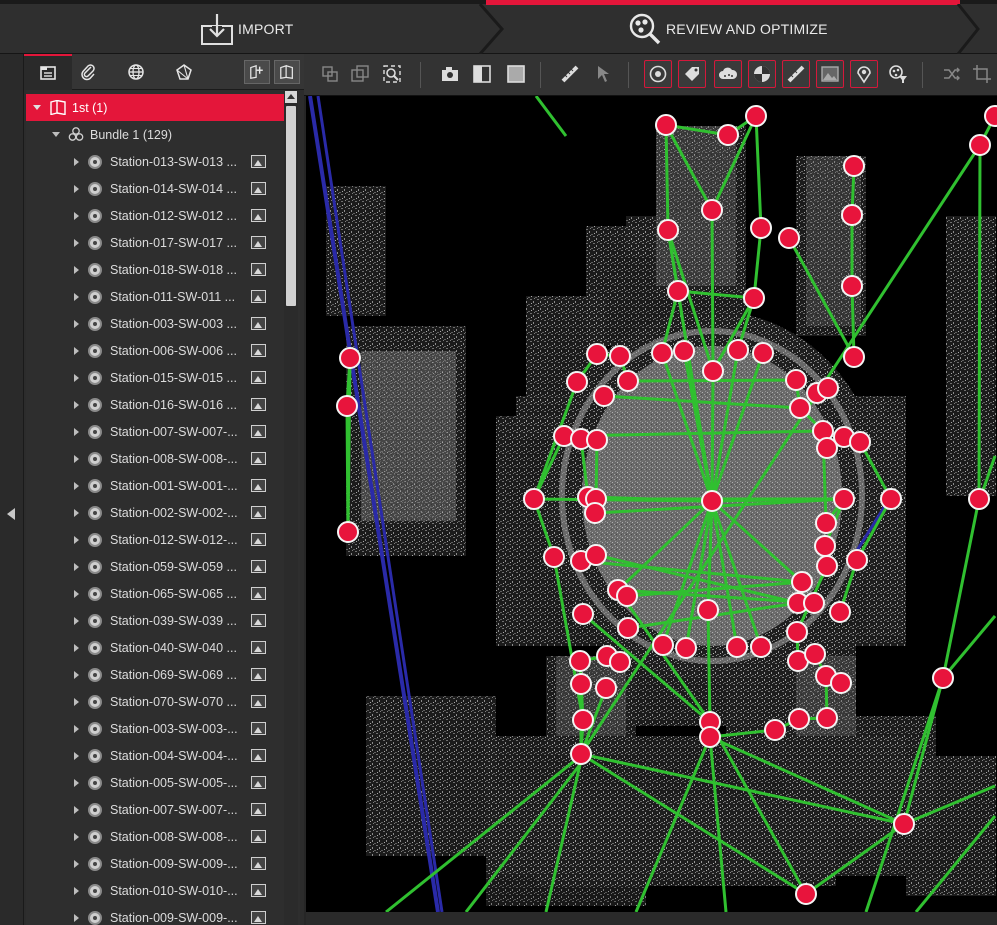  I want to click on collapse-left-icon, so click(11, 514).